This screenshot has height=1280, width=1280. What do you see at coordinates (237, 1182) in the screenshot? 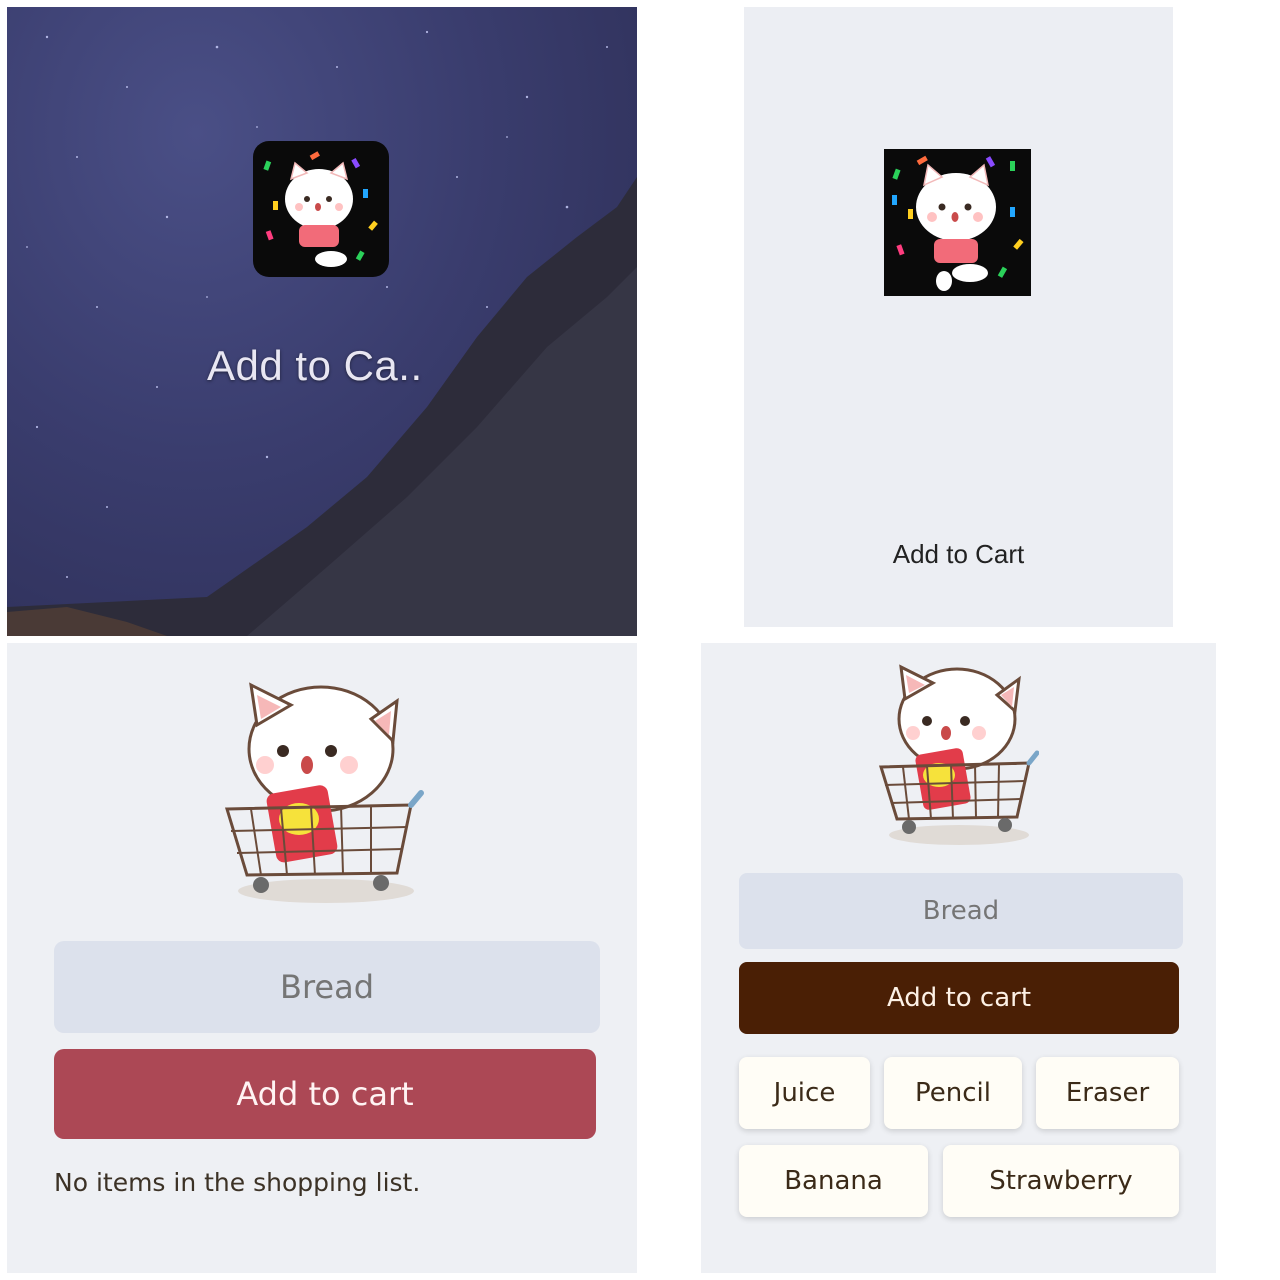
I see `empty-list-message: No items in the shopping list.` at bounding box center [237, 1182].